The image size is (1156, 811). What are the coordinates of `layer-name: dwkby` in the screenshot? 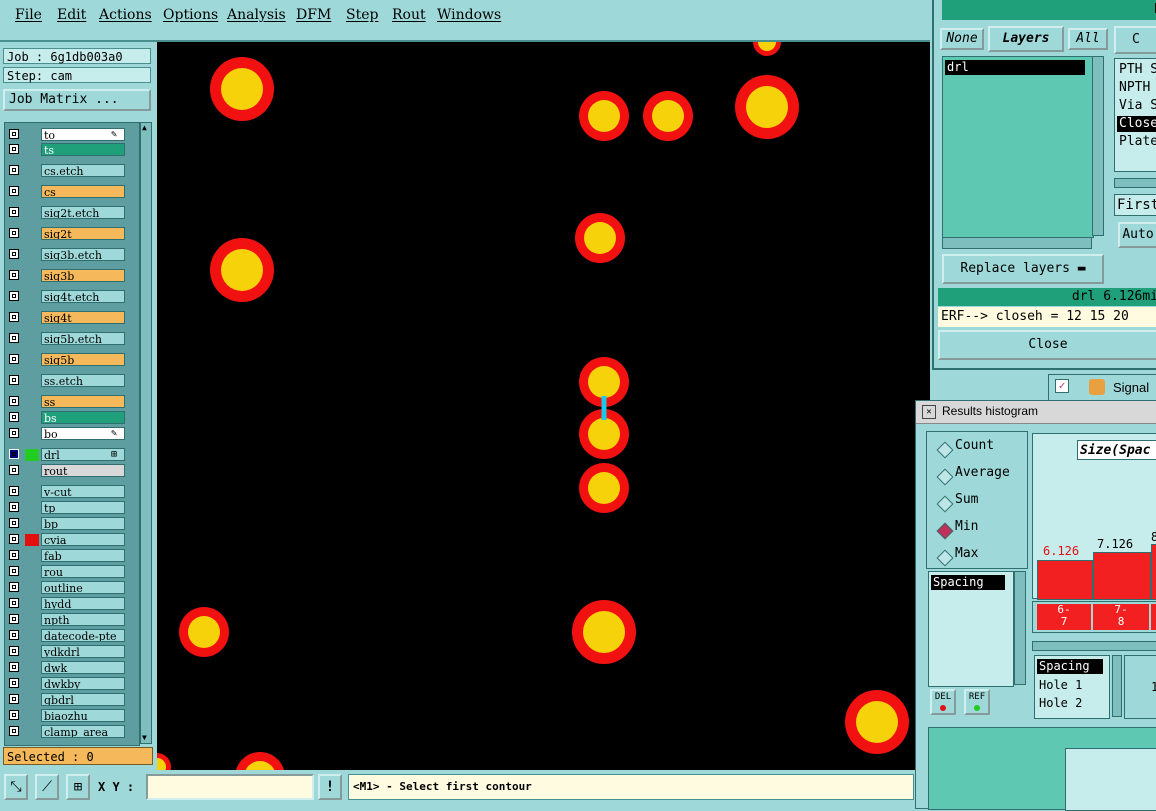 It's located at (83, 683).